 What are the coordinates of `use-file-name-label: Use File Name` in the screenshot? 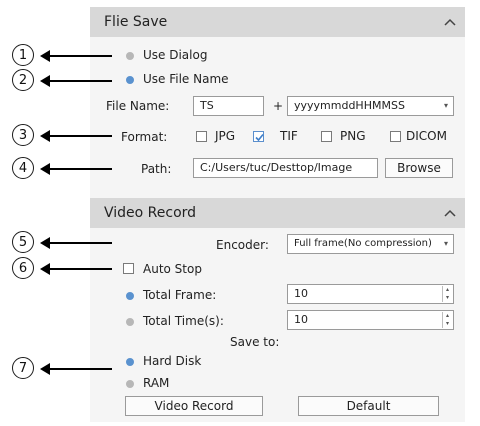 It's located at (186, 79).